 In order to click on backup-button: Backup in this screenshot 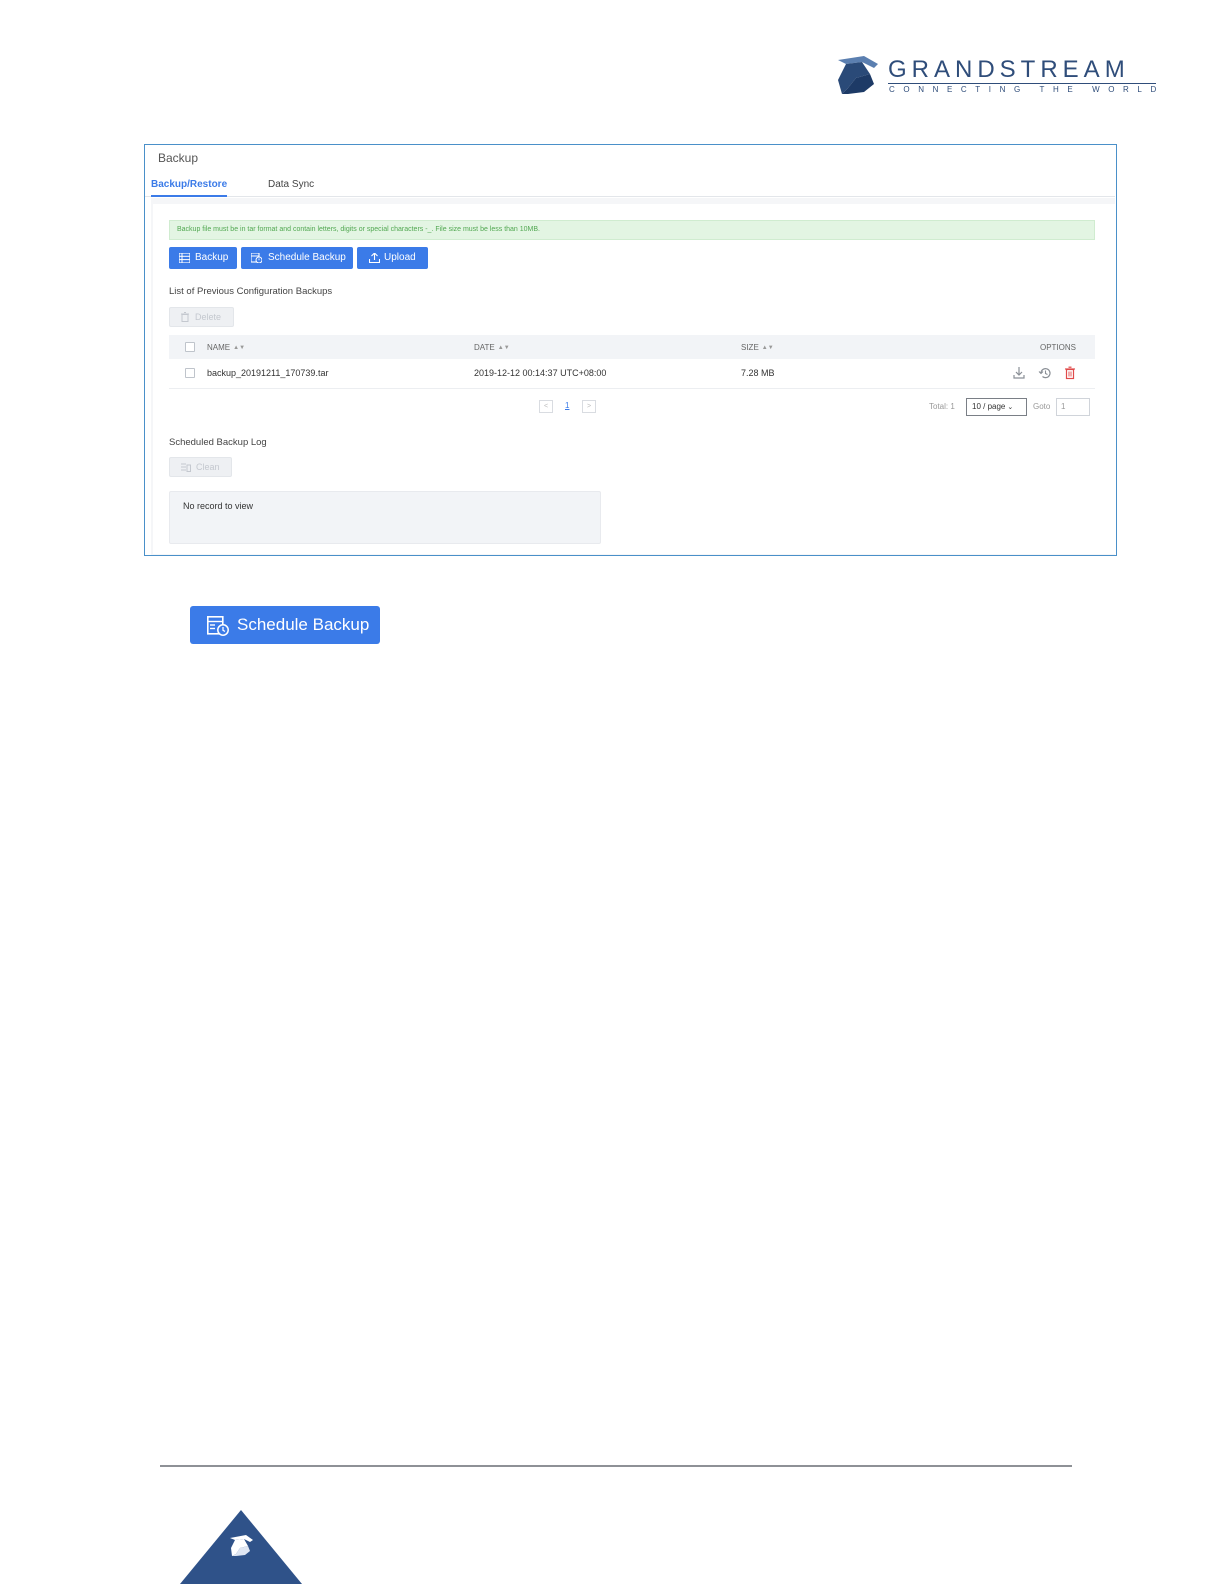, I will do `click(203, 258)`.